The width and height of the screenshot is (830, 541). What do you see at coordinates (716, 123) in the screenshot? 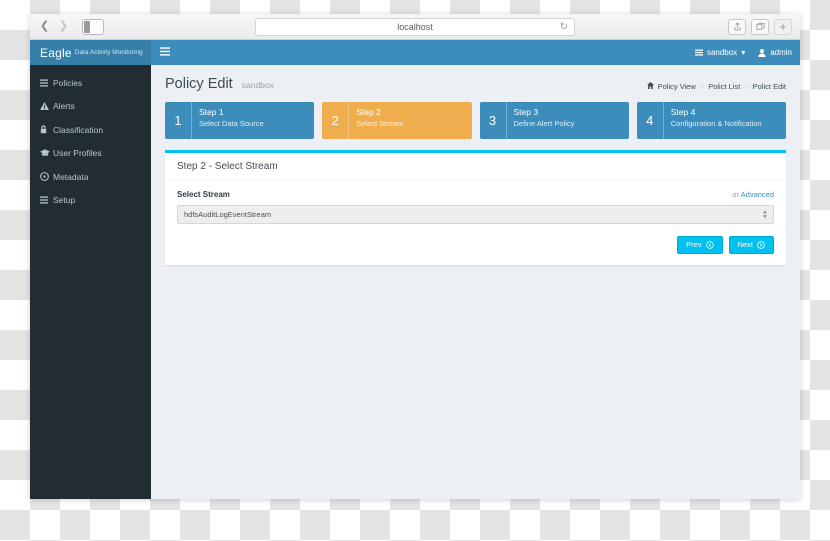
I see `step-subtitle: Configuration & Notification` at bounding box center [716, 123].